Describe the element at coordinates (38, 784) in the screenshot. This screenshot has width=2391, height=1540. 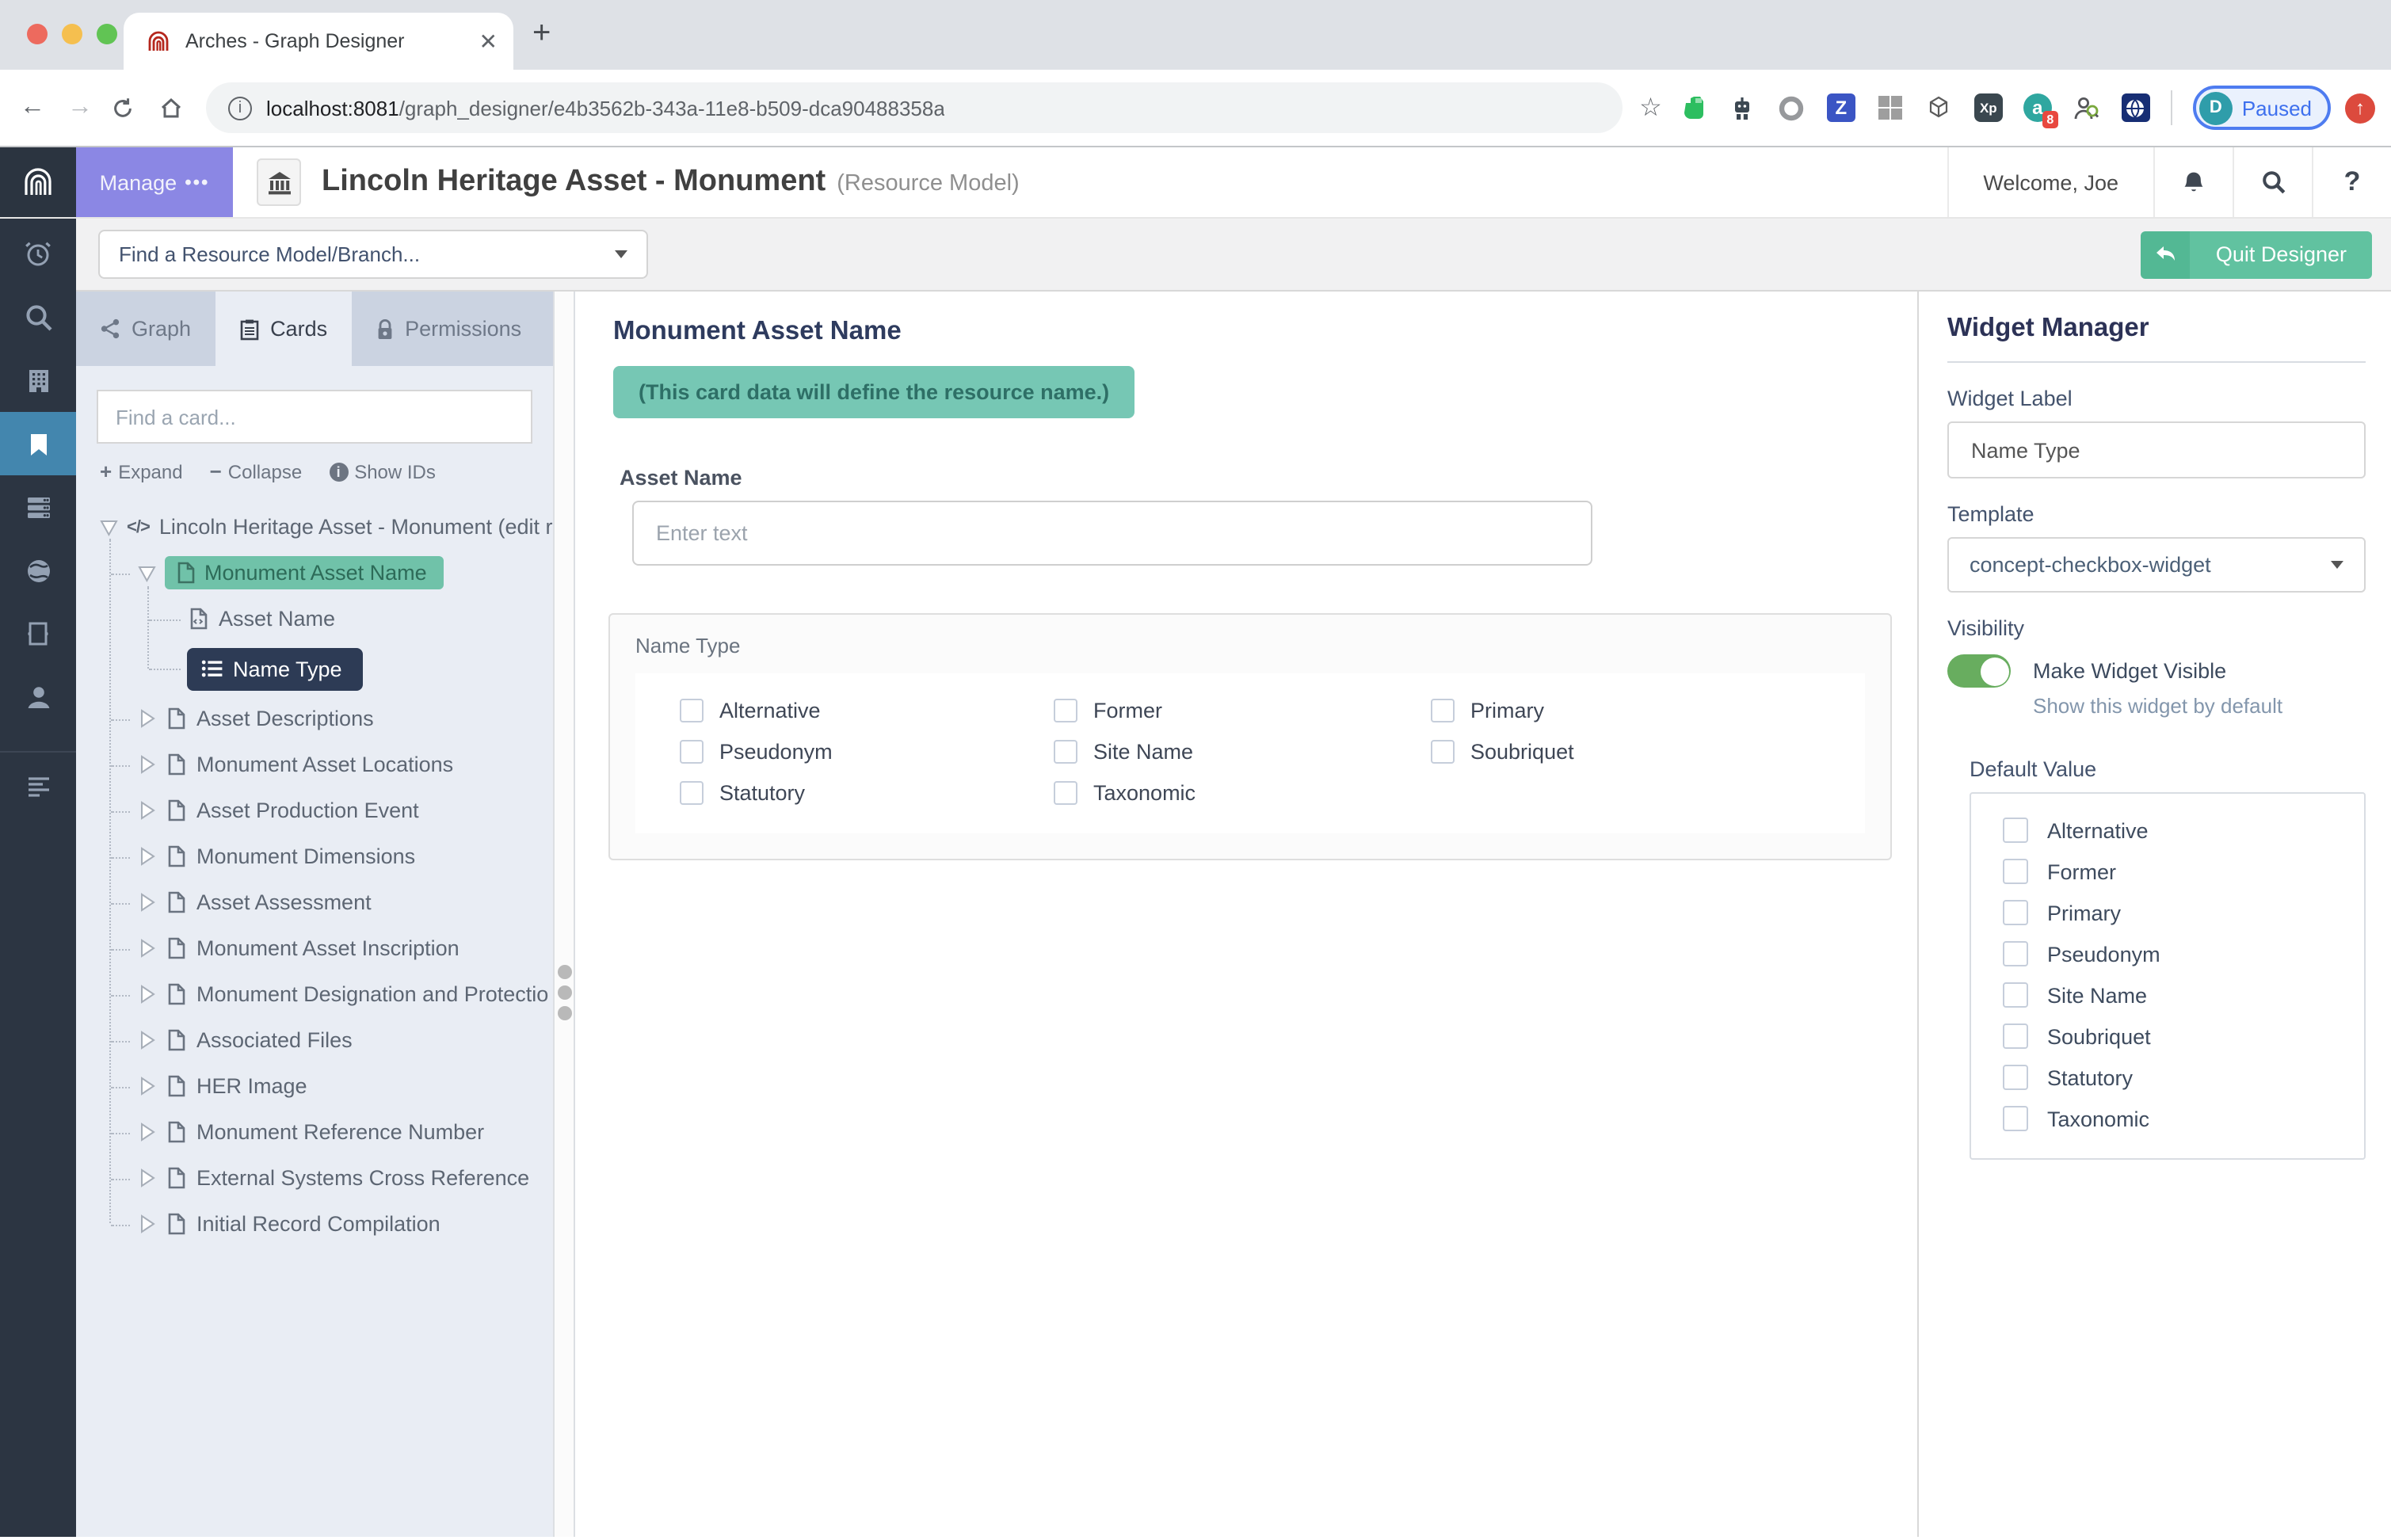
I see `sidebar-item-menu` at that location.